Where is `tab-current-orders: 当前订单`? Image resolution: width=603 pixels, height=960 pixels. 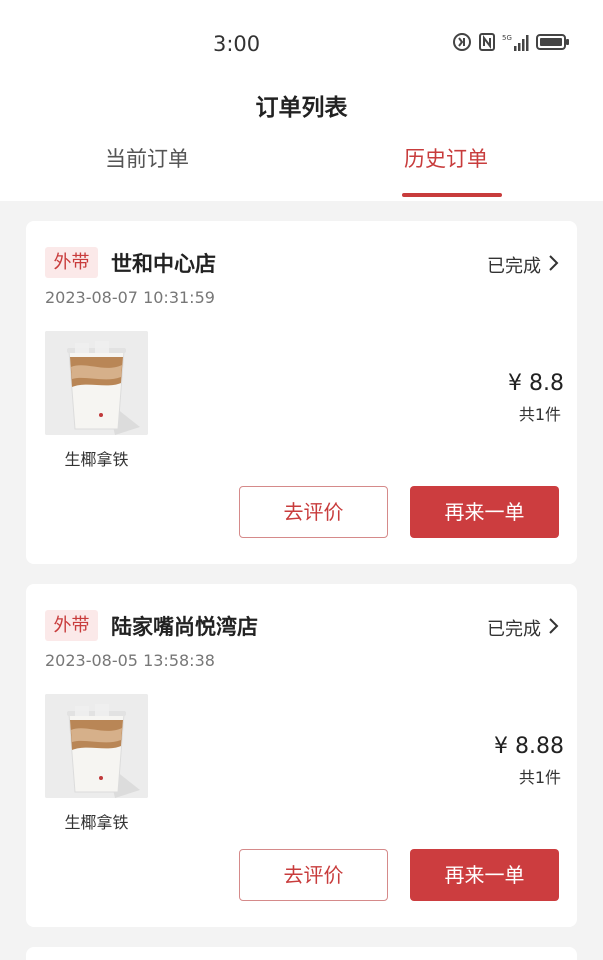
tab-current-orders: 当前订单 is located at coordinates (147, 158).